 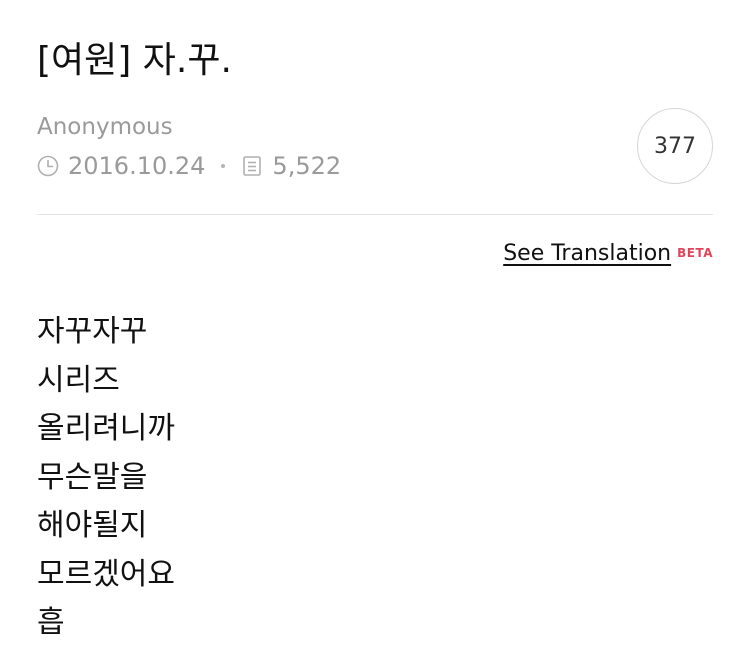 I want to click on body-line: 흡, so click(x=51, y=622).